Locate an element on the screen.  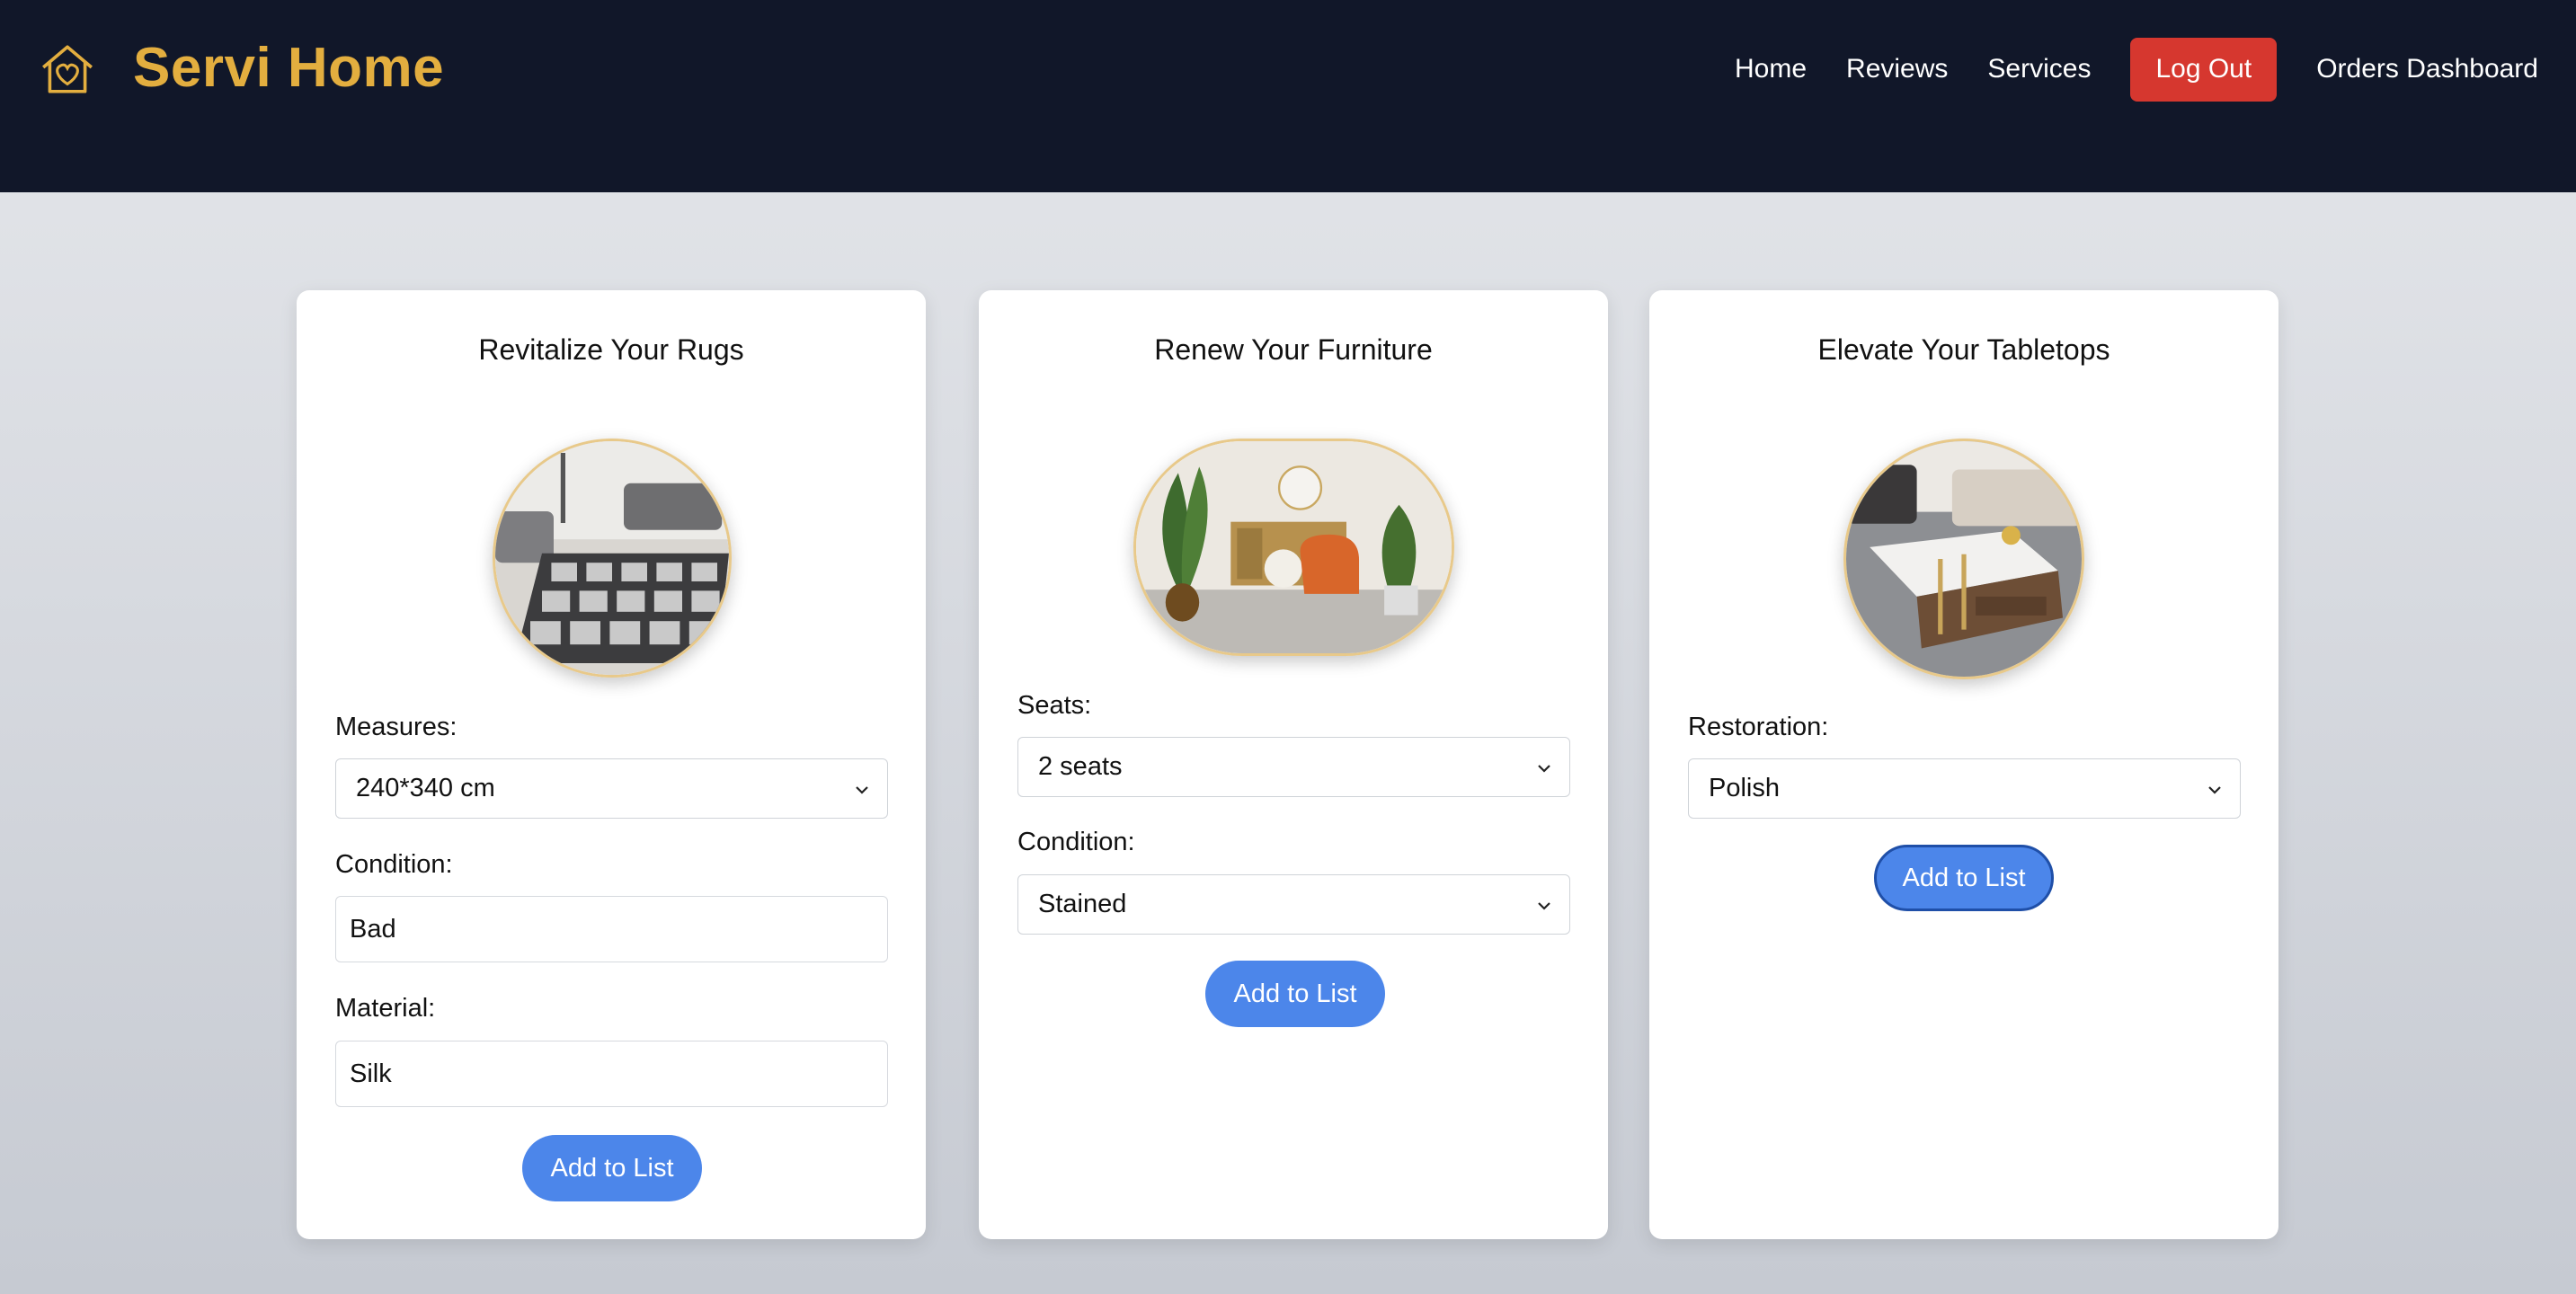
seats-label: Seats: is located at coordinates (1054, 705).